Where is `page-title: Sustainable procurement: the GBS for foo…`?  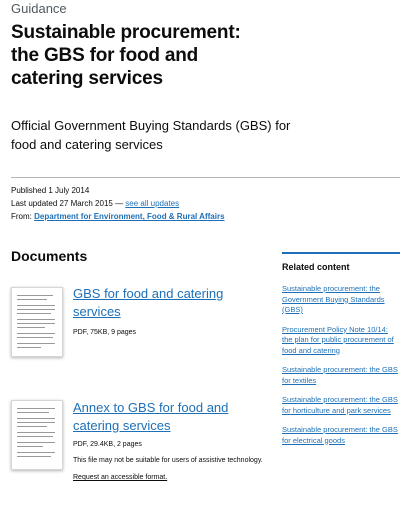
page-title: Sustainable procurement: the GBS for foo… is located at coordinates (126, 55).